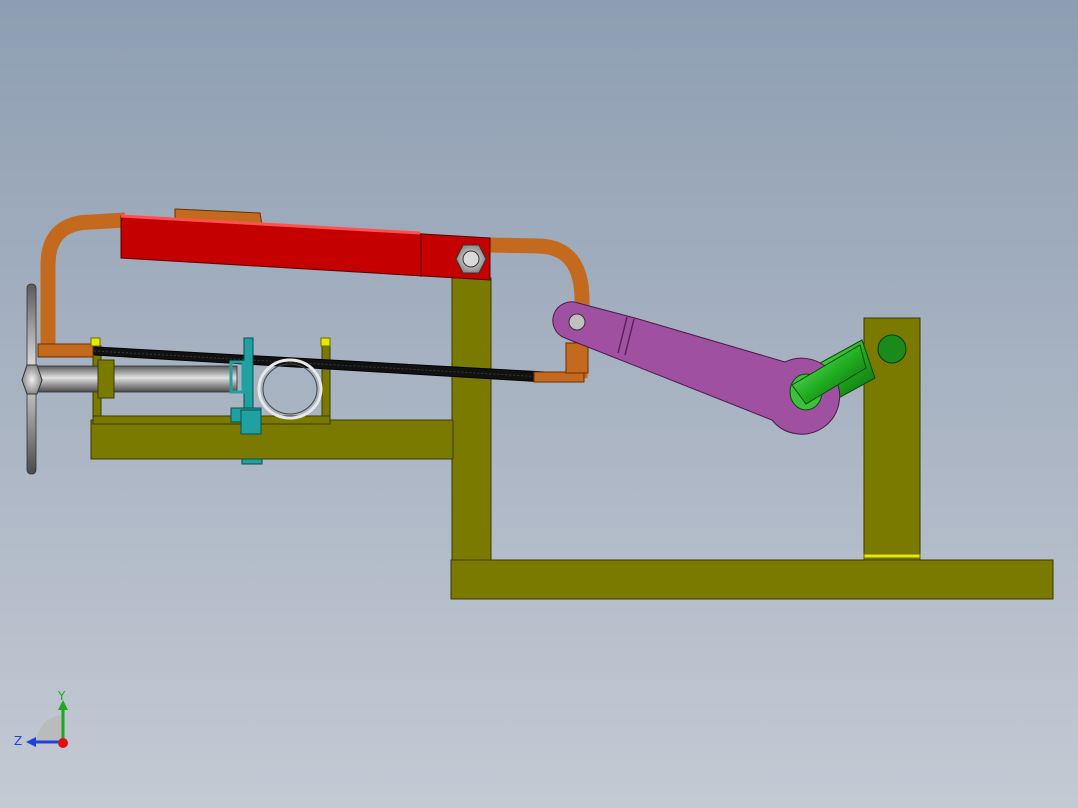  Describe the element at coordinates (577, 322) in the screenshot. I see `connecting-rod-small-bore` at that location.